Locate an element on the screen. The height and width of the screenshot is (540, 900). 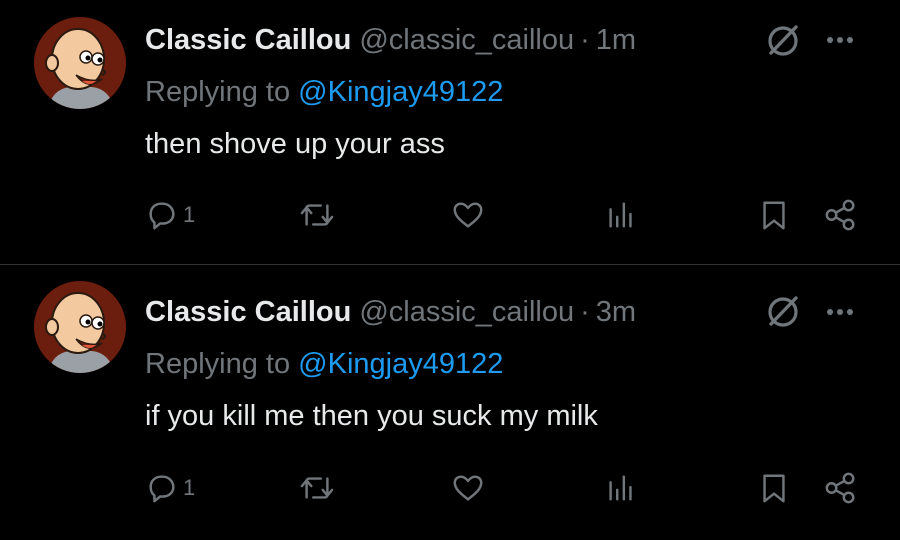
timestamp: 3m is located at coordinates (616, 312).